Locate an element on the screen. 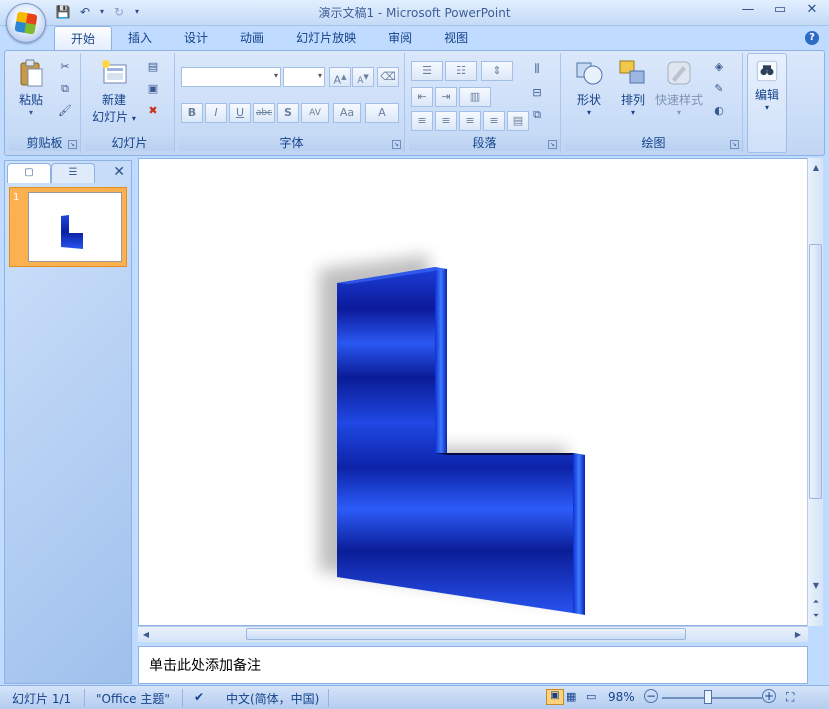  minimize-button: — is located at coordinates (748, 11).